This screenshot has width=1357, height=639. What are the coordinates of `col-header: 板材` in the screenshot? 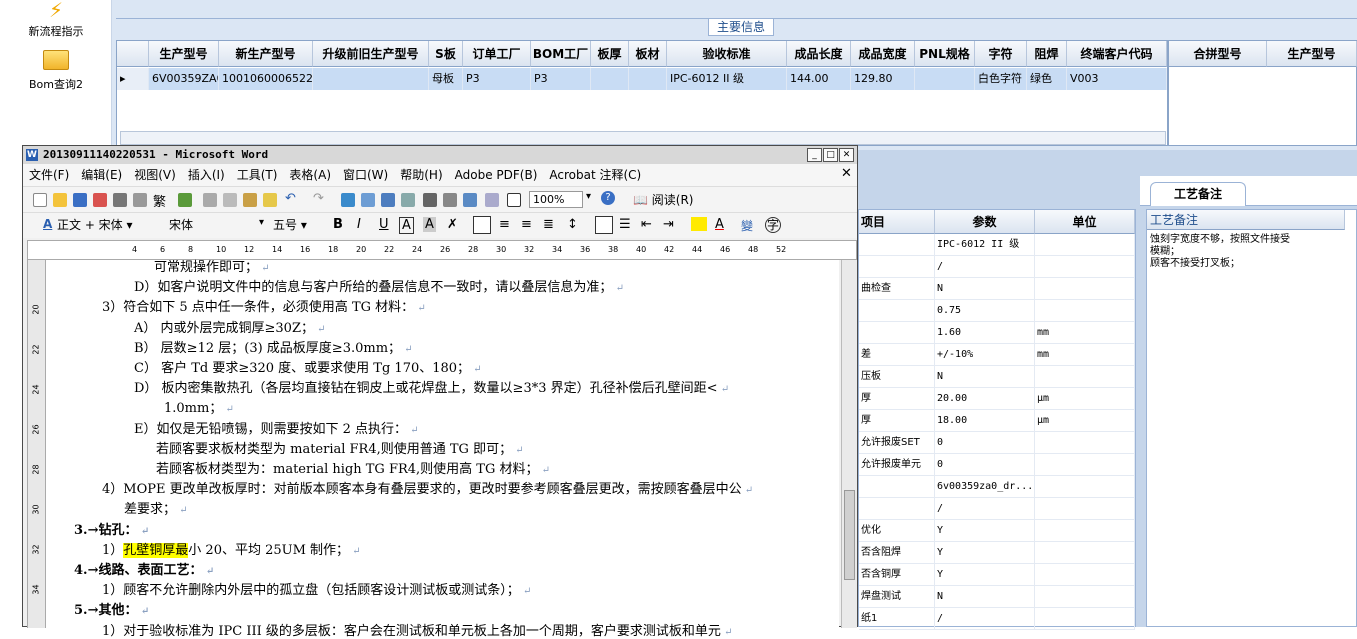 It's located at (648, 54).